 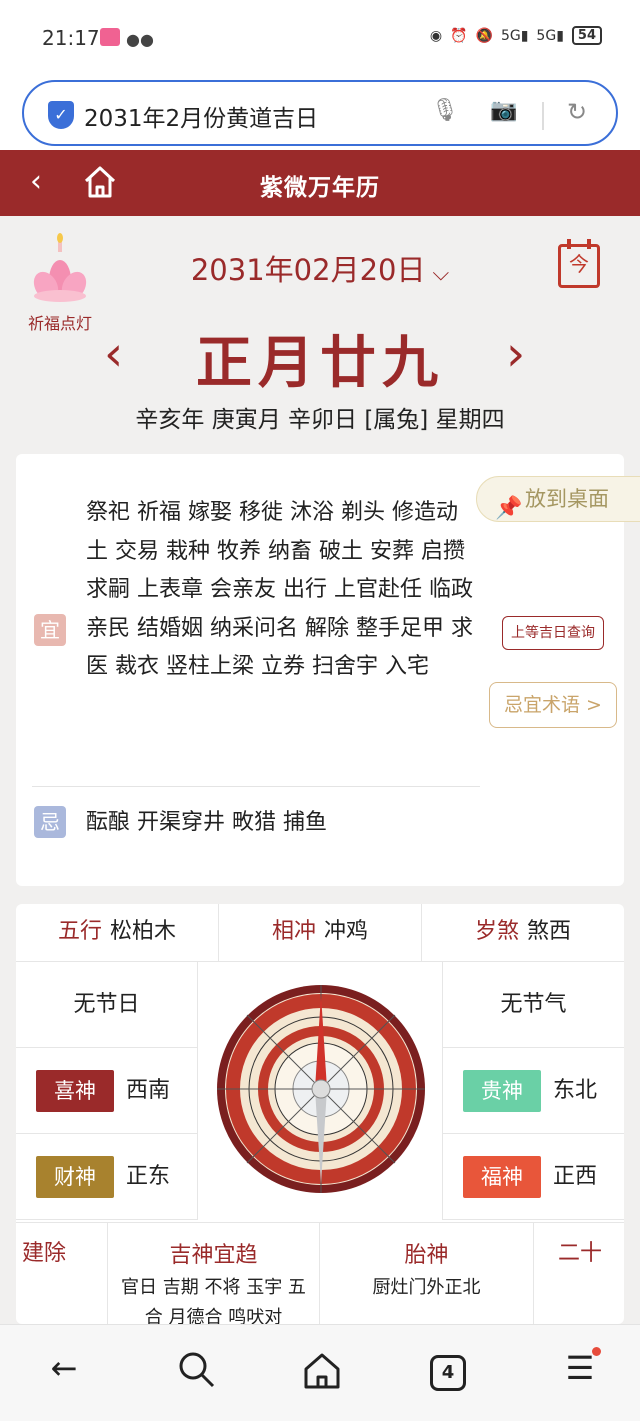 What do you see at coordinates (213, 1300) in the screenshot?
I see `jishen-body: 官日 吉期 不将 玉宇 五合 月德合 鸣吠对` at bounding box center [213, 1300].